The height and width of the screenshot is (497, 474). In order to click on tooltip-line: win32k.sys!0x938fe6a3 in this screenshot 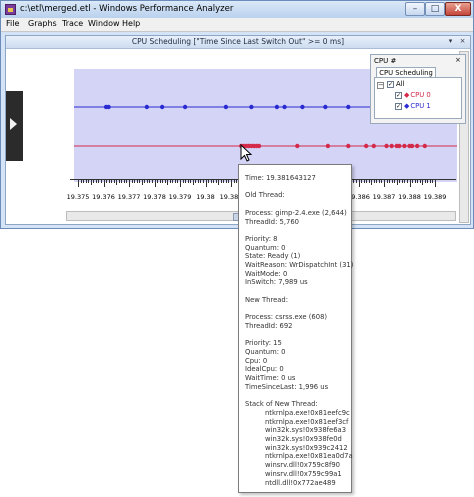, I will do `click(306, 430)`.